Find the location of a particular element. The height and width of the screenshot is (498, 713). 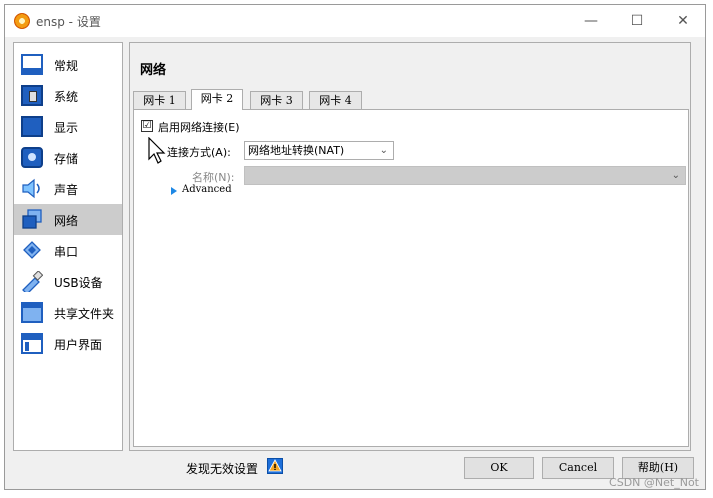

system-icon is located at coordinates (32, 95).